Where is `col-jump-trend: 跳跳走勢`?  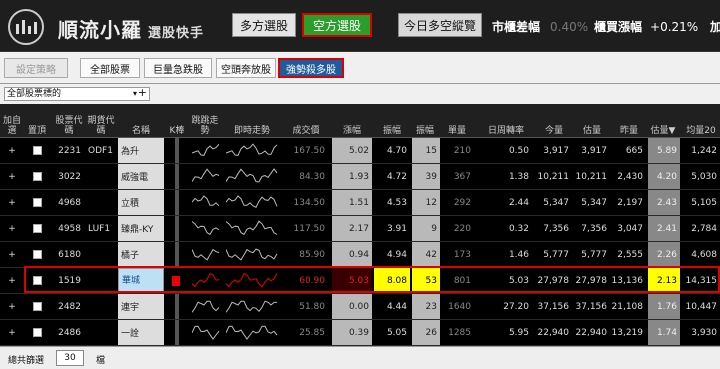
col-jump-trend: 跳跳走勢 is located at coordinates (205, 121).